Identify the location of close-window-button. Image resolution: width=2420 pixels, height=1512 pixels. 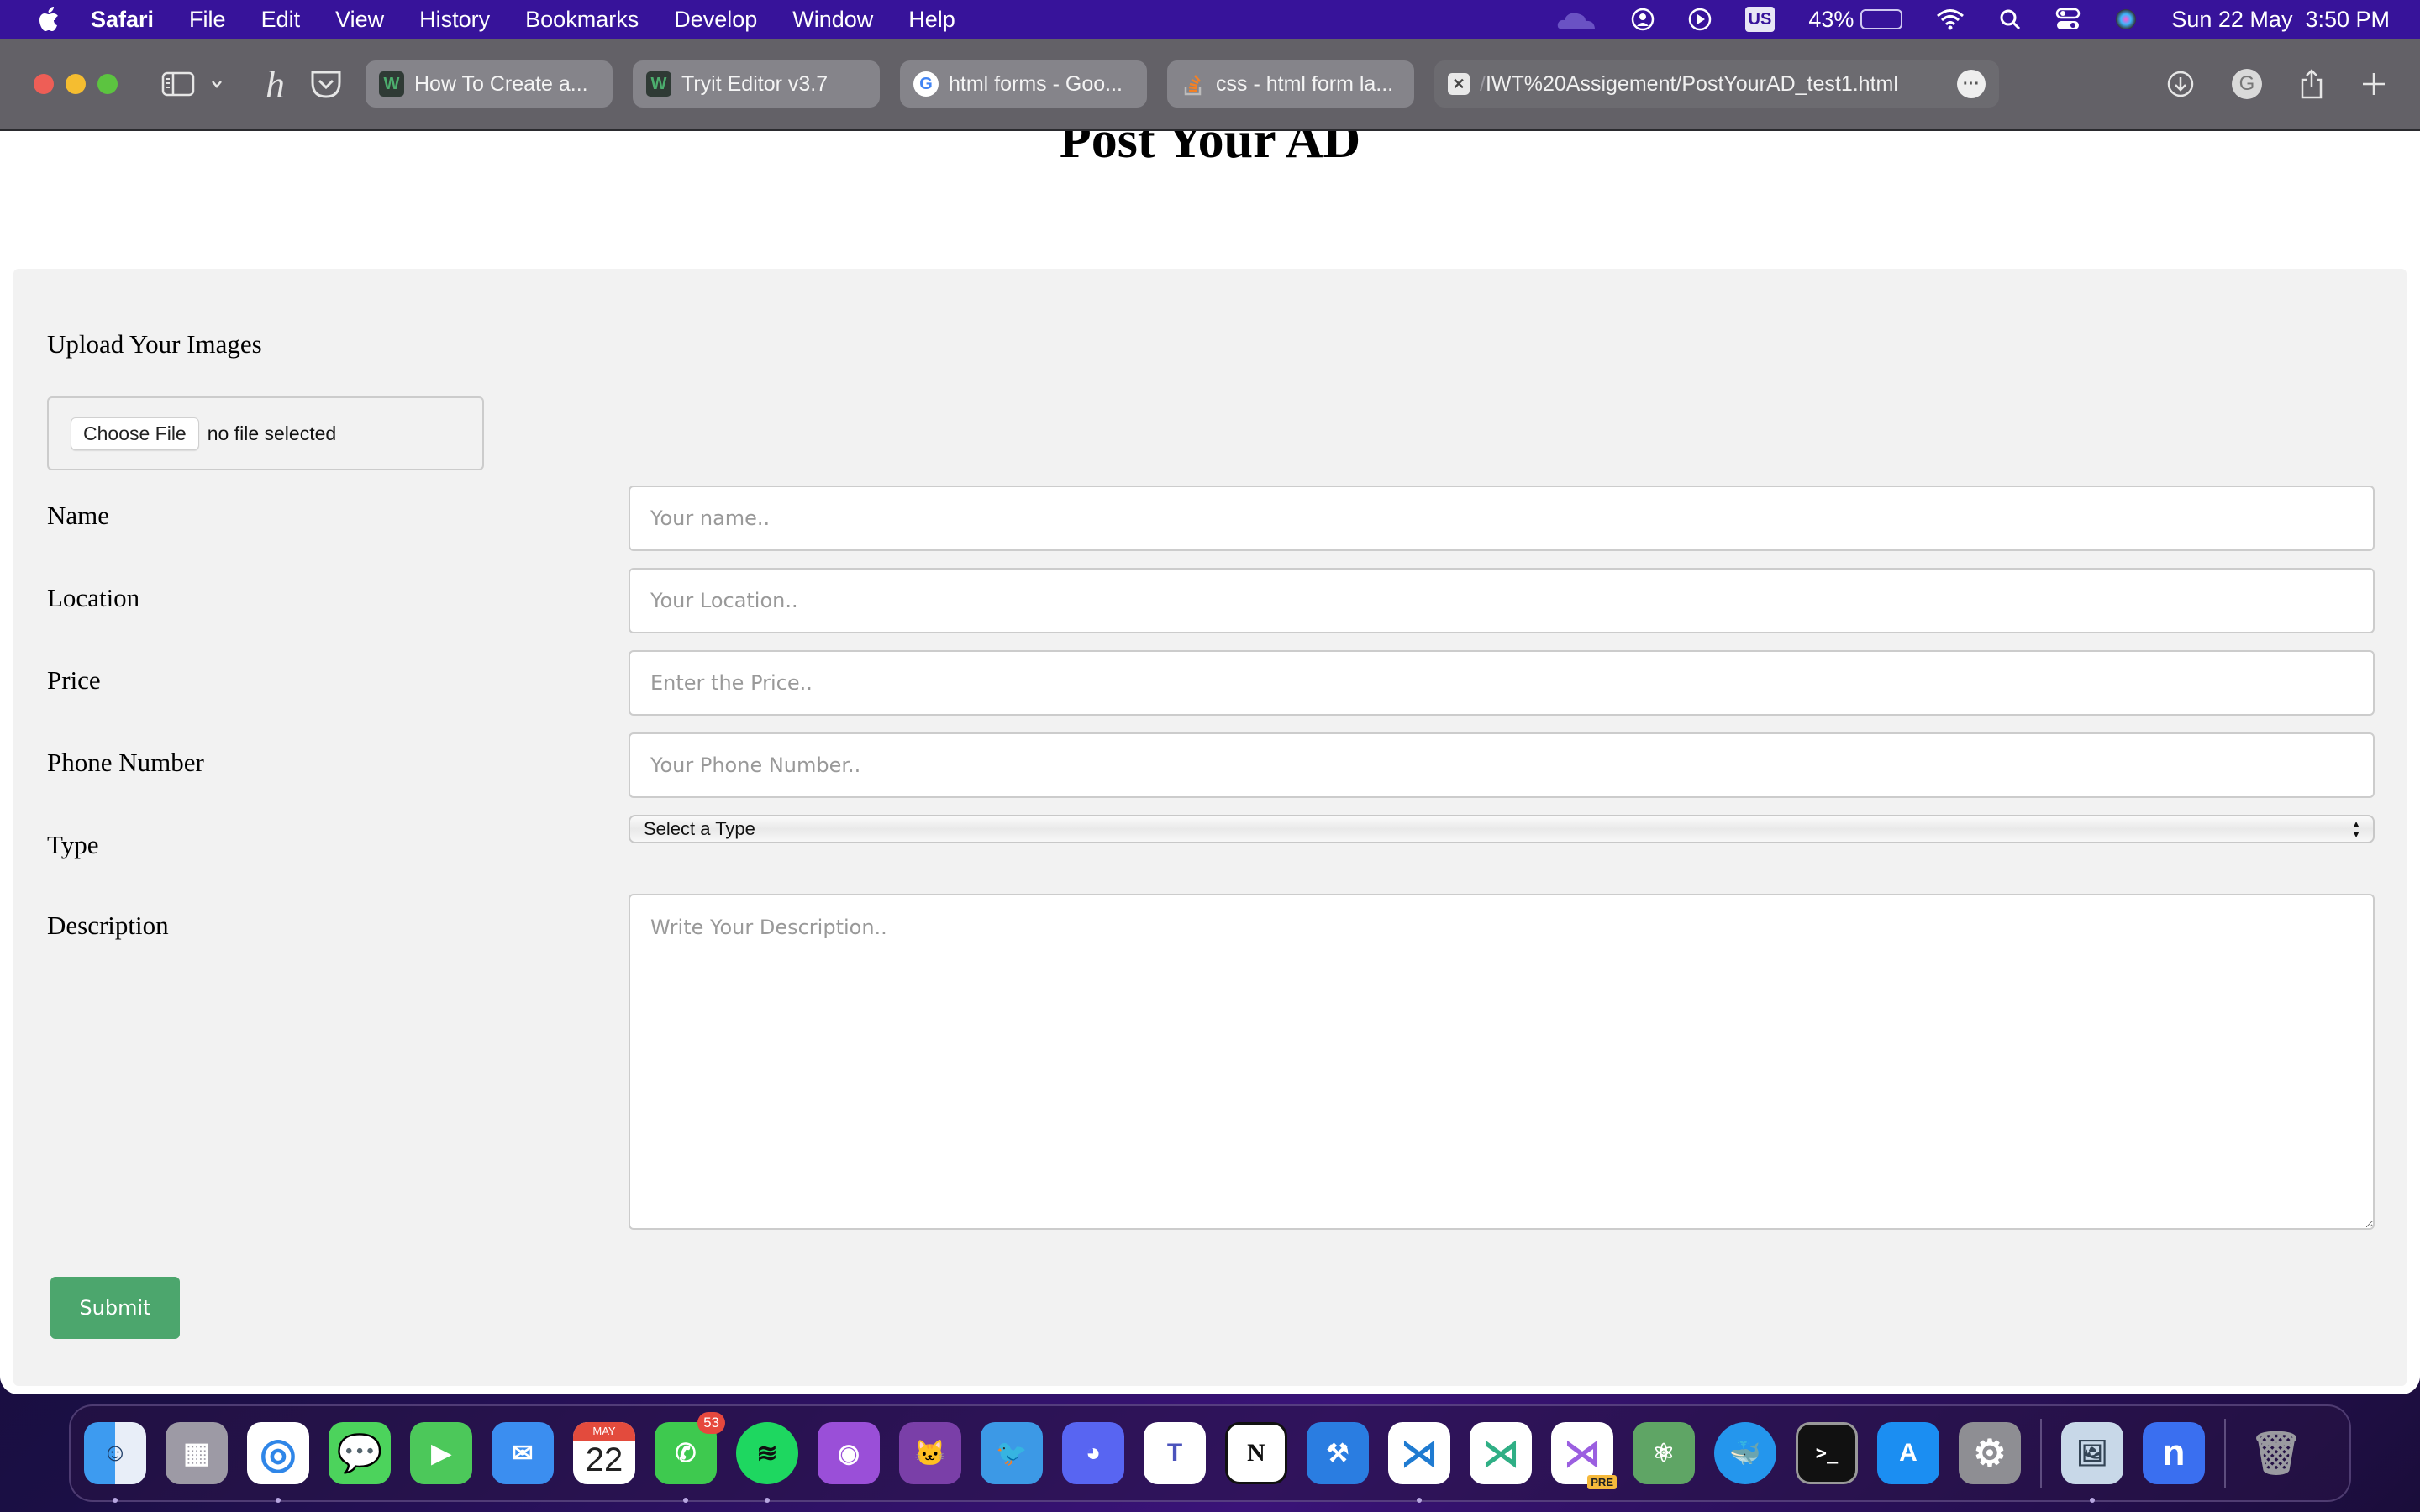
(44, 84).